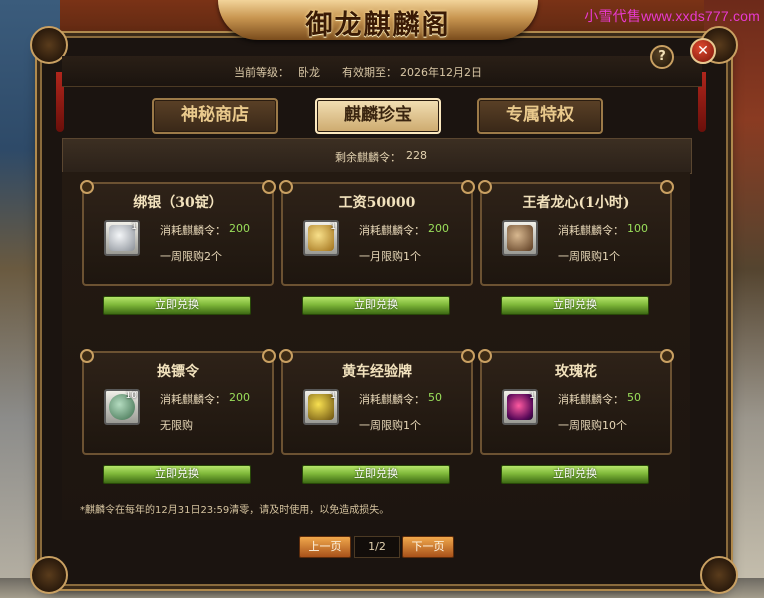 The width and height of the screenshot is (764, 598). What do you see at coordinates (261, 72) in the screenshot?
I see `level-label: 当前等级：` at bounding box center [261, 72].